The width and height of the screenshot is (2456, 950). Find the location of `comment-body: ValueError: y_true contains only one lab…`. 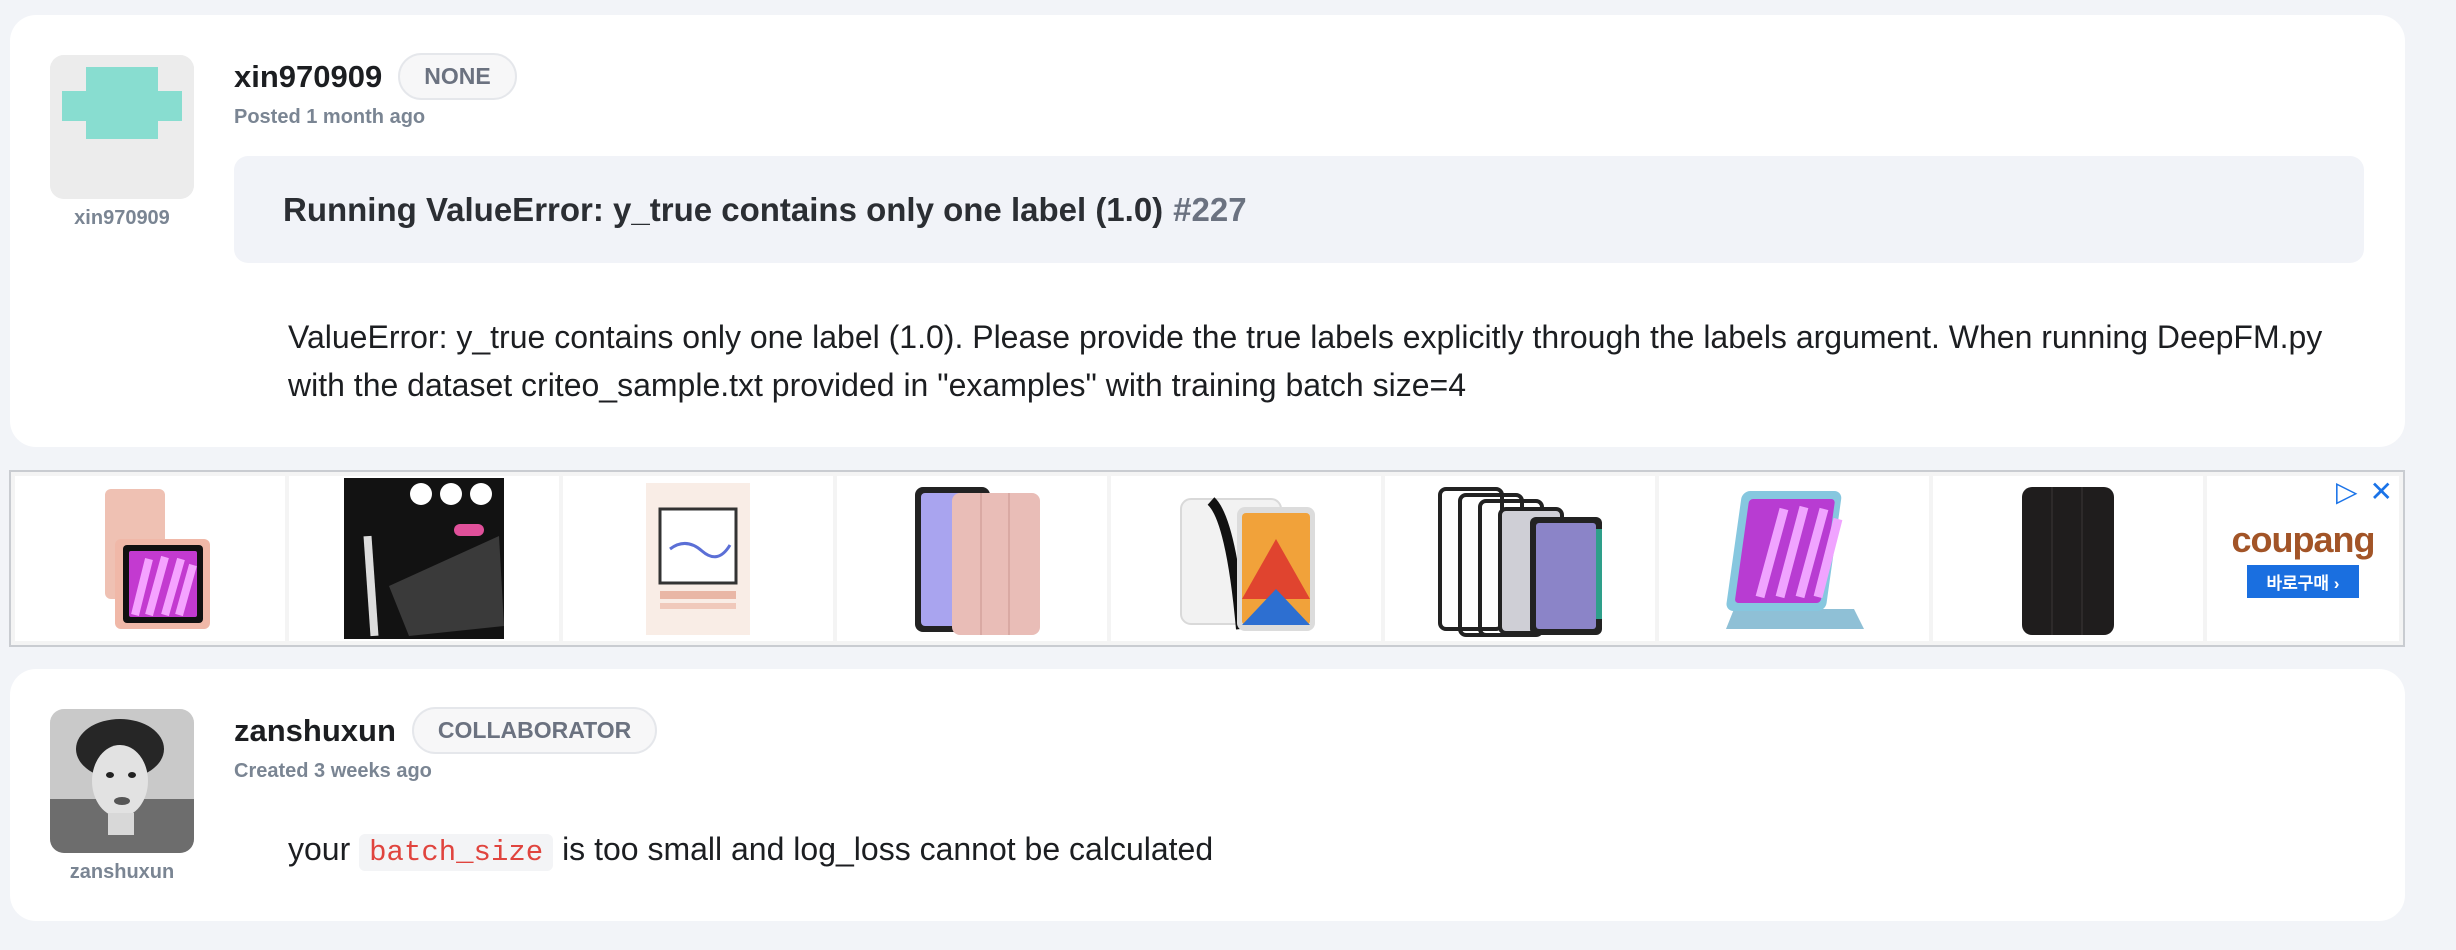

comment-body: ValueError: y_true contains only one lab… is located at coordinates (1305, 361).